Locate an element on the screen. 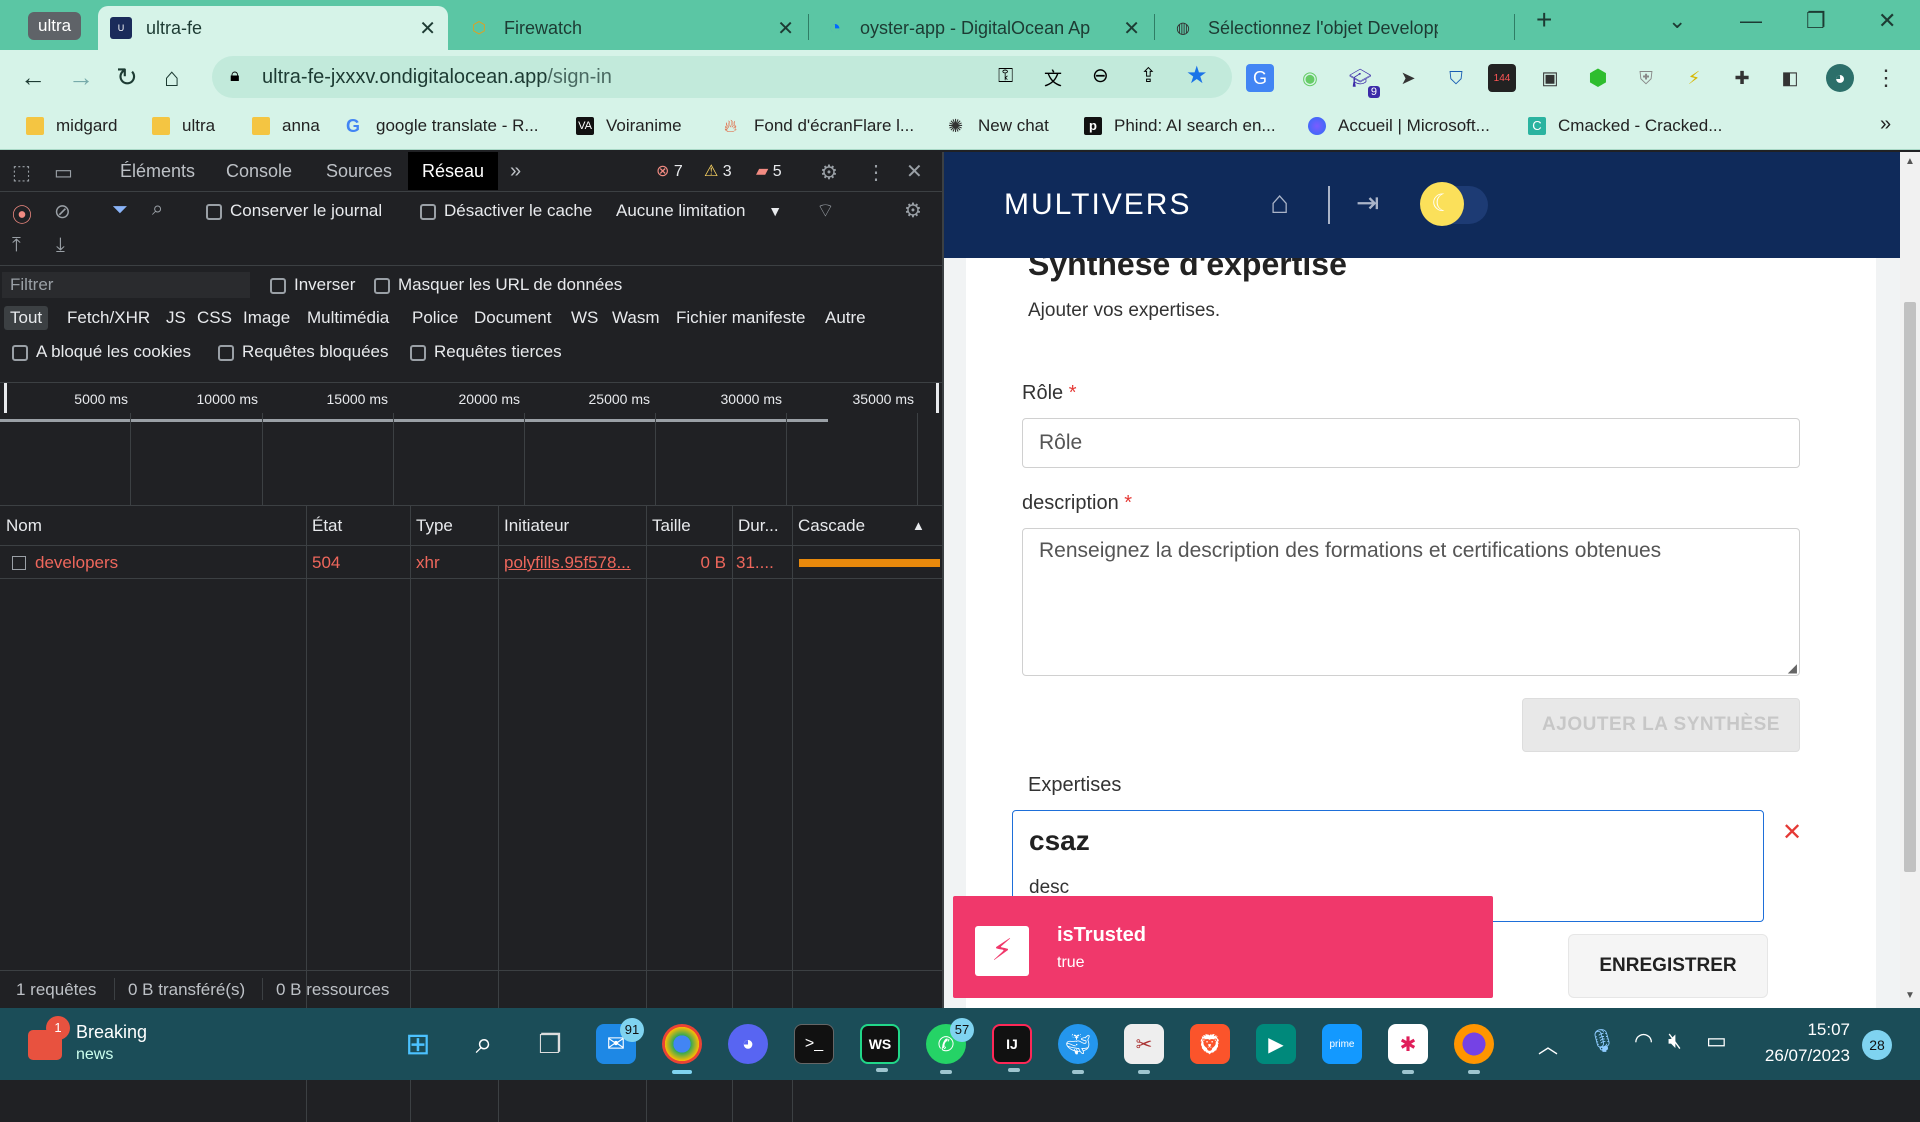 Image resolution: width=1920 pixels, height=1122 pixels. tab-search-chevron-icon: ⌄ is located at coordinates (1677, 21).